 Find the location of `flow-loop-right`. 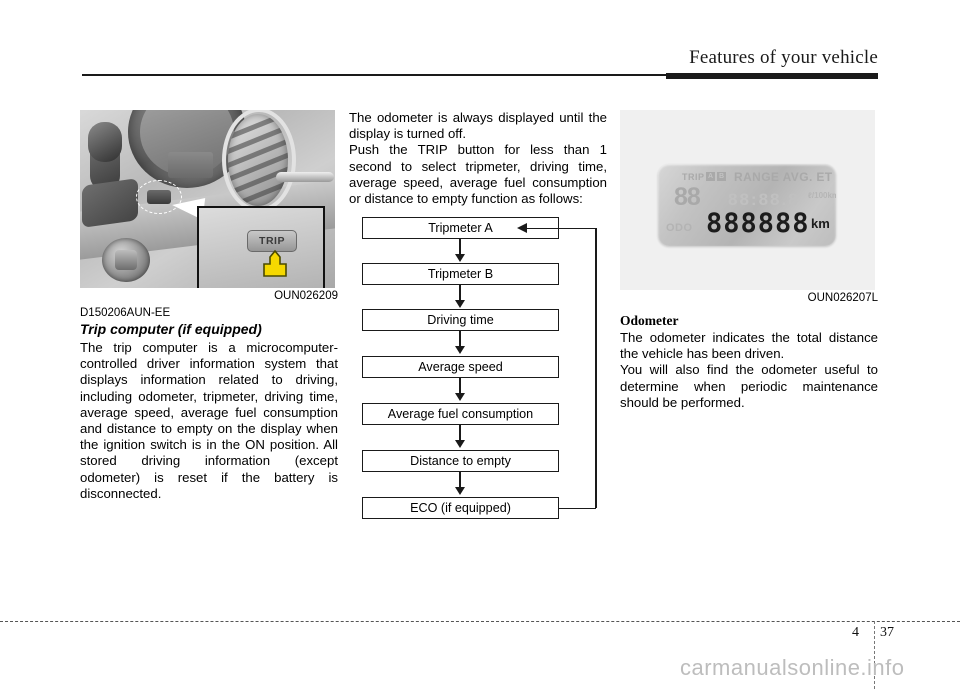

flow-loop-right is located at coordinates (596, 368).